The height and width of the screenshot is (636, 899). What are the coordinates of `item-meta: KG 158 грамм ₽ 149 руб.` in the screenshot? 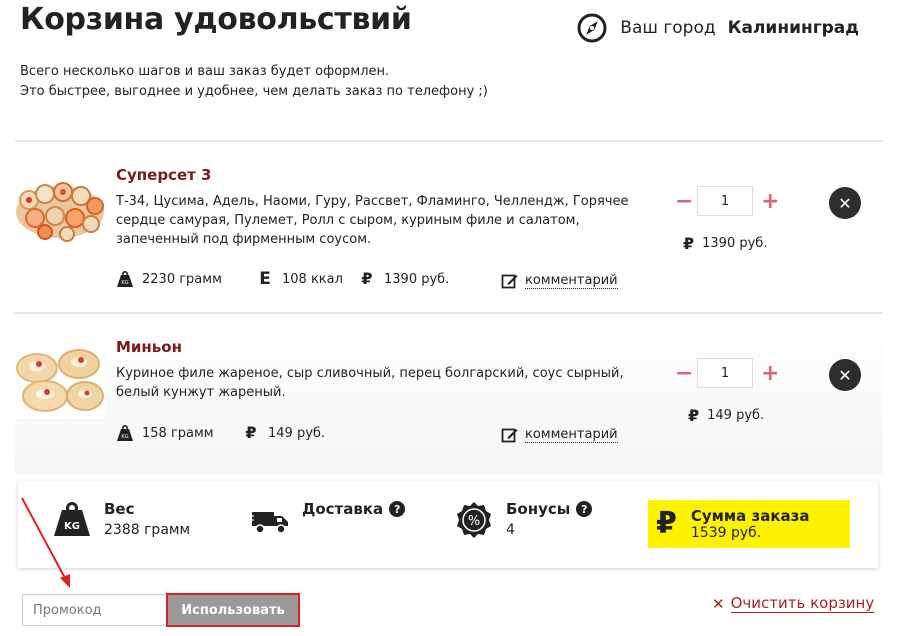 It's located at (220, 433).